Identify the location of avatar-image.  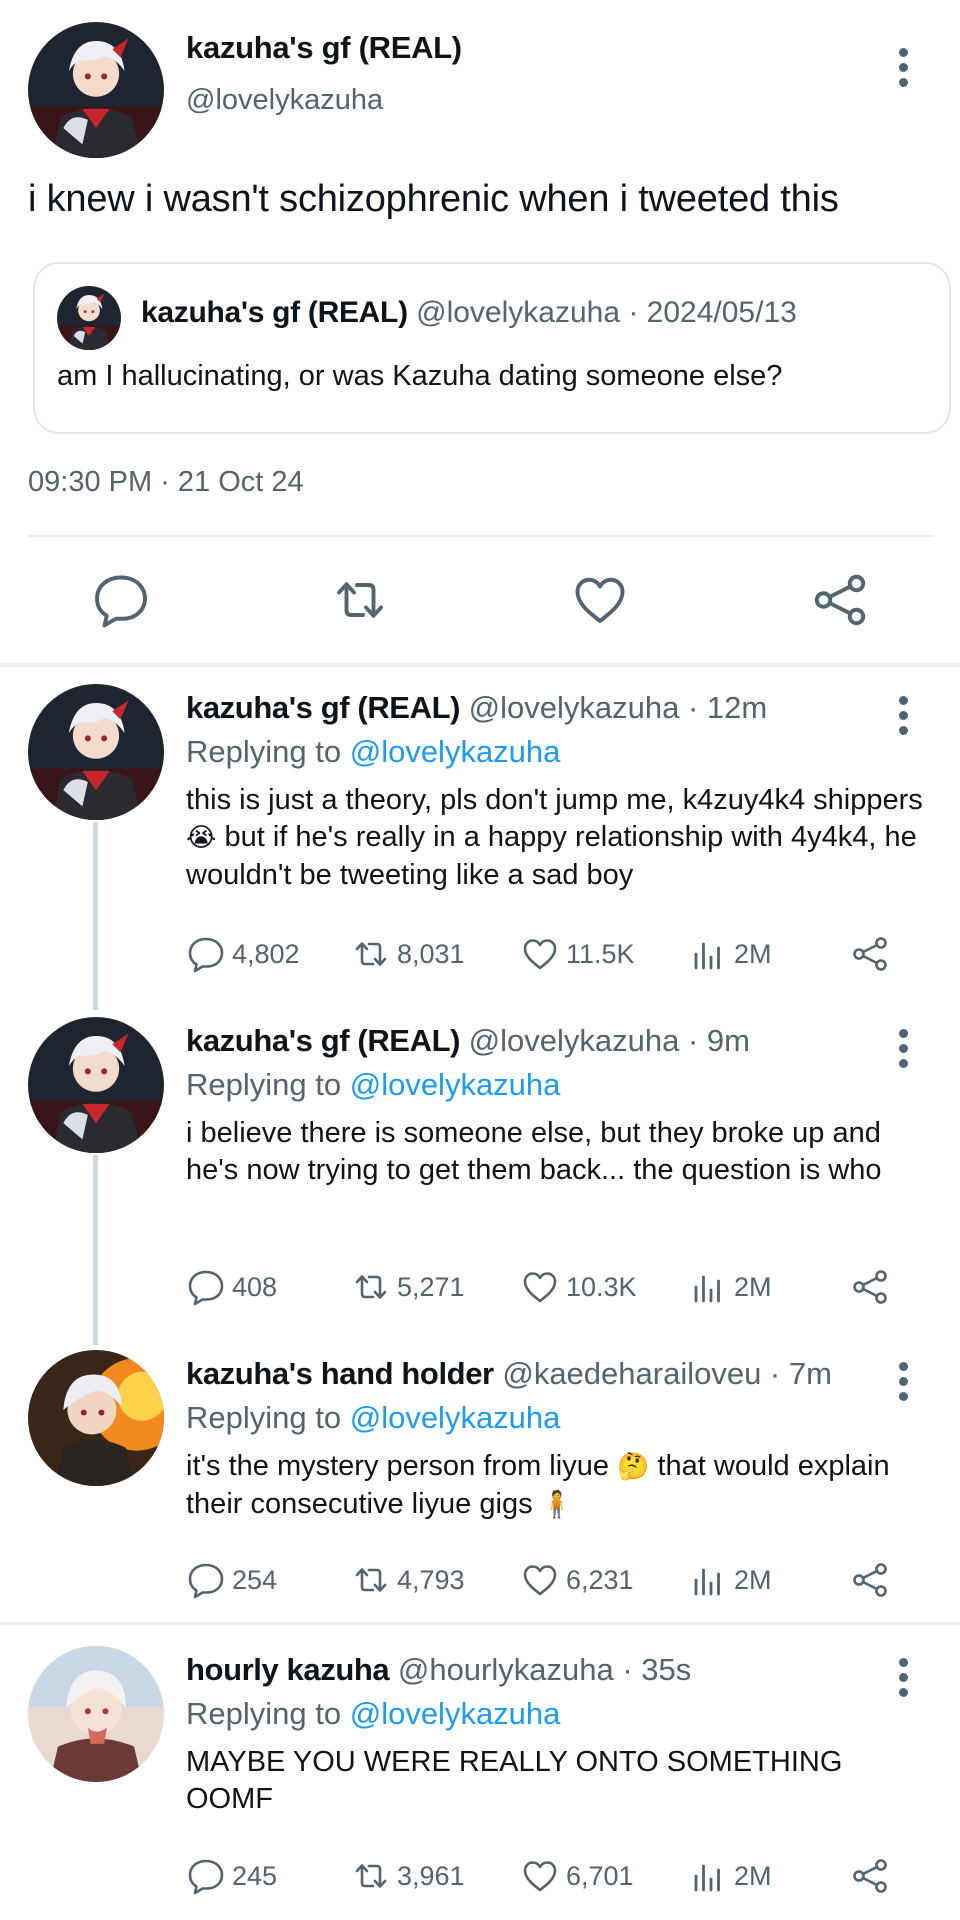
(96, 90).